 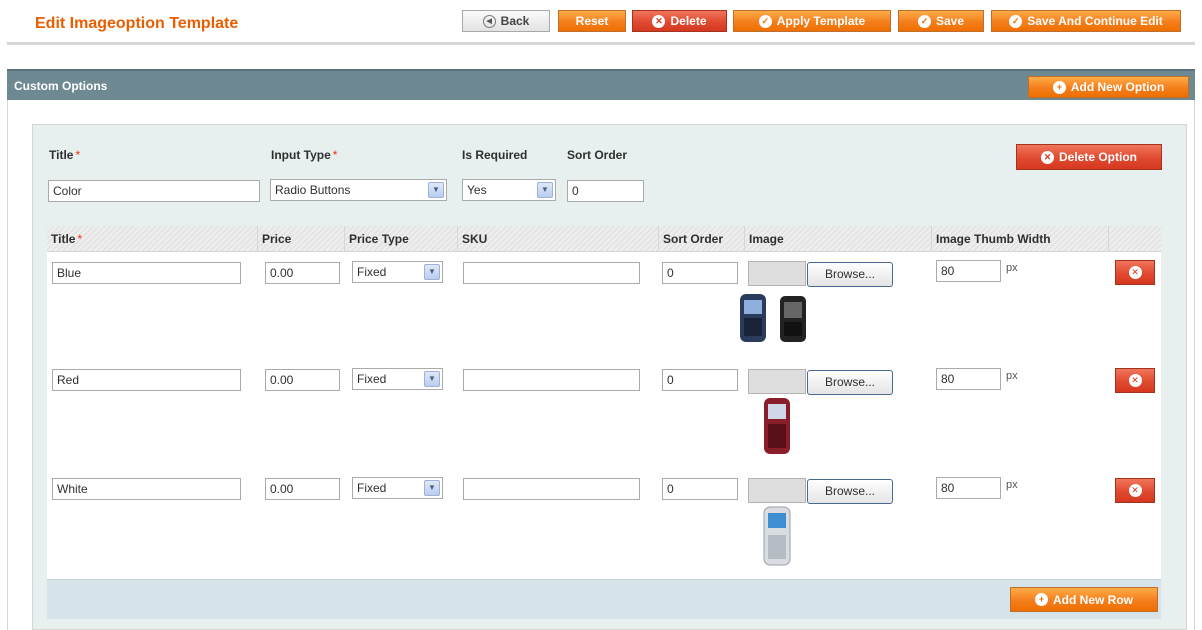 I want to click on white-phone-icon, so click(x=777, y=536).